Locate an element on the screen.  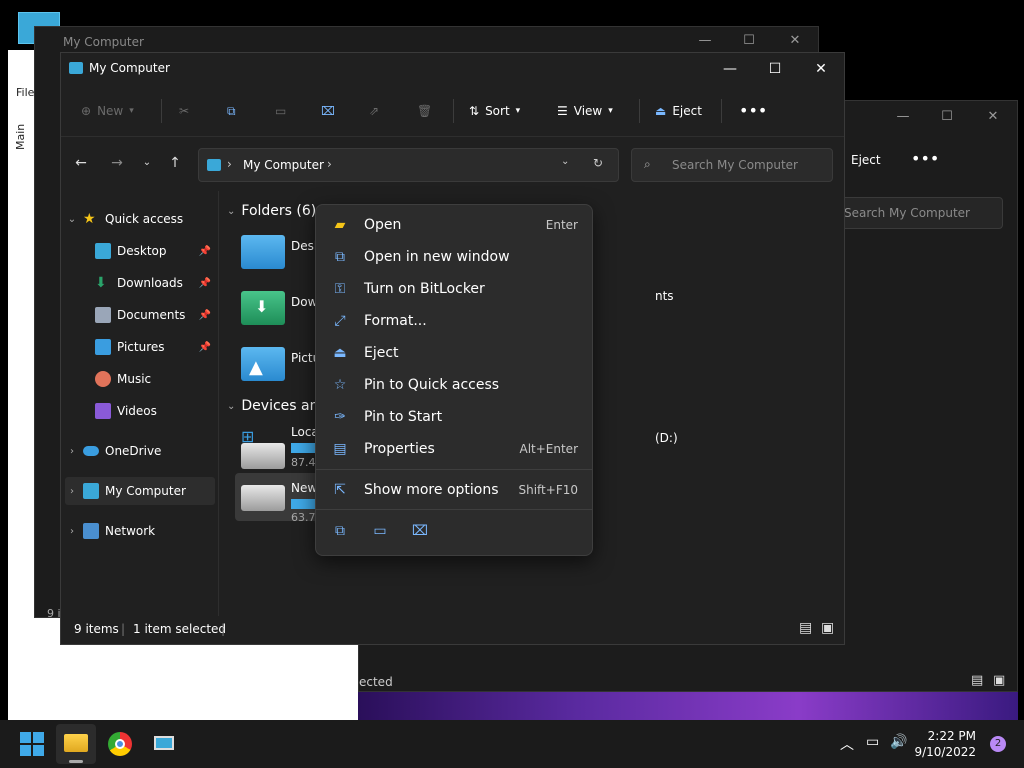
remote-desktop-icon is located at coordinates (164, 744).